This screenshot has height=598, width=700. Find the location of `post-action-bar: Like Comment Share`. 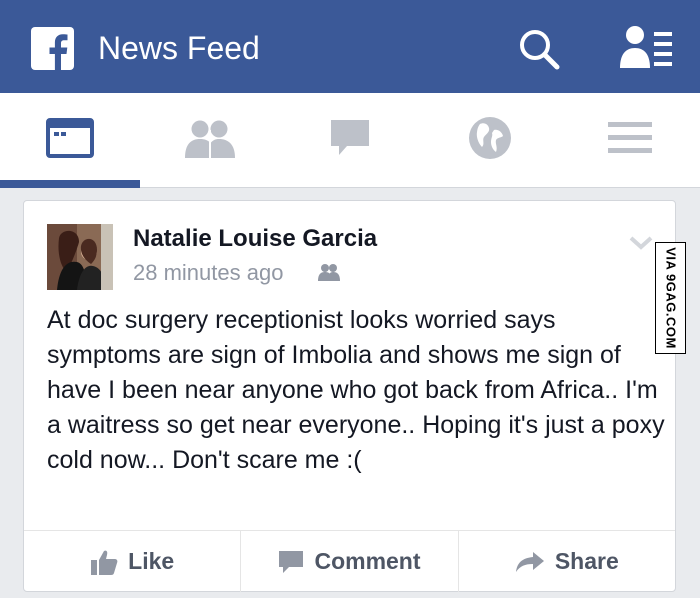

post-action-bar: Like Comment Share is located at coordinates (349, 561).